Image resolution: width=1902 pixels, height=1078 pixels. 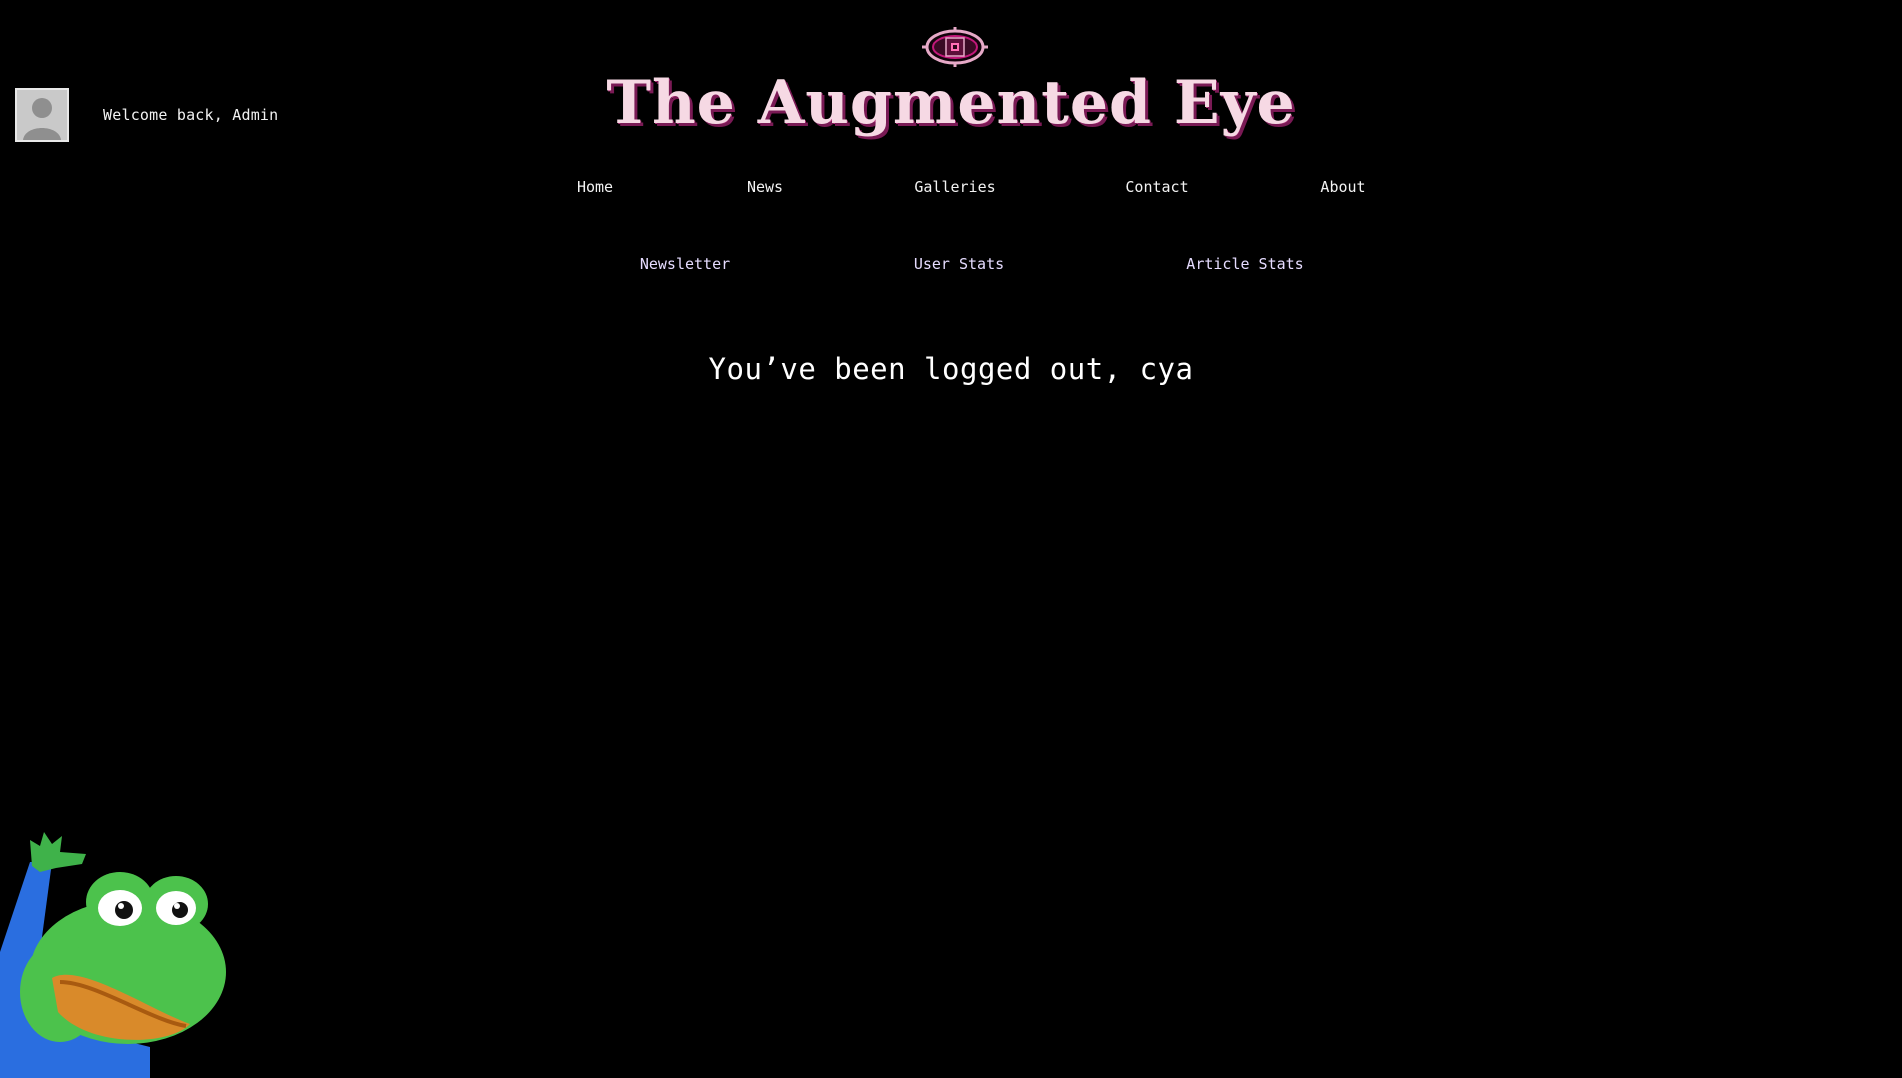 I want to click on nav-link-user-stats: User Stats, so click(x=959, y=264).